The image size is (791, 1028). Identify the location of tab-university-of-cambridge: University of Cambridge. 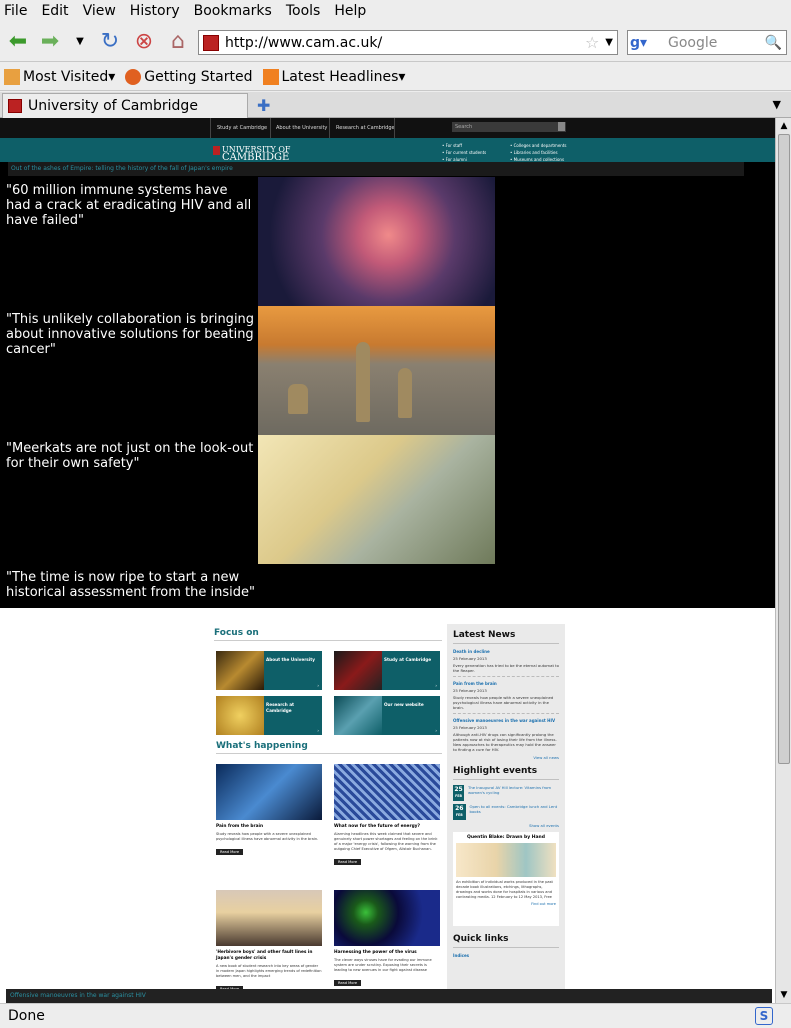
(125, 105).